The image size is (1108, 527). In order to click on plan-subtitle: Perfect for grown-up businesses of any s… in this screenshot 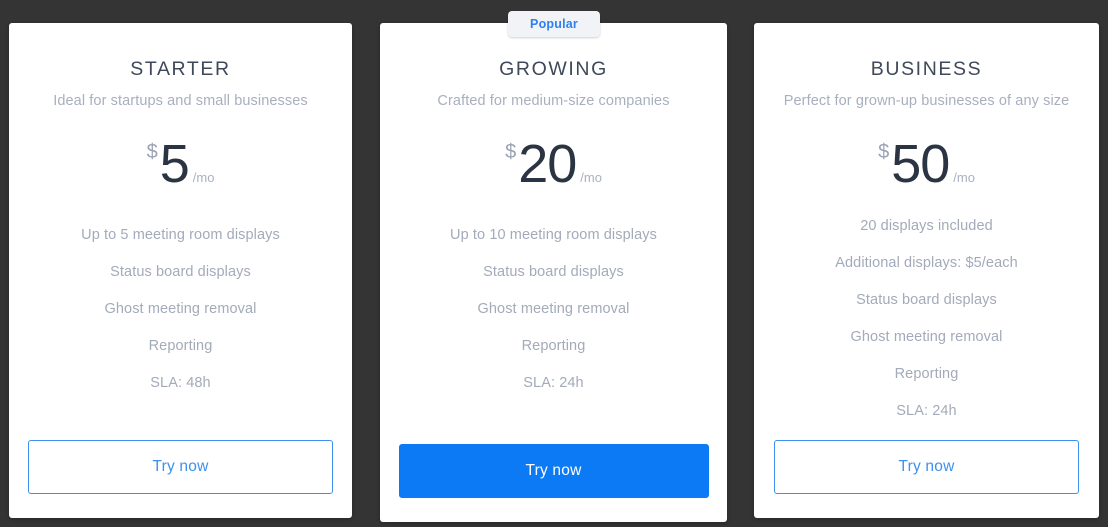, I will do `click(926, 101)`.